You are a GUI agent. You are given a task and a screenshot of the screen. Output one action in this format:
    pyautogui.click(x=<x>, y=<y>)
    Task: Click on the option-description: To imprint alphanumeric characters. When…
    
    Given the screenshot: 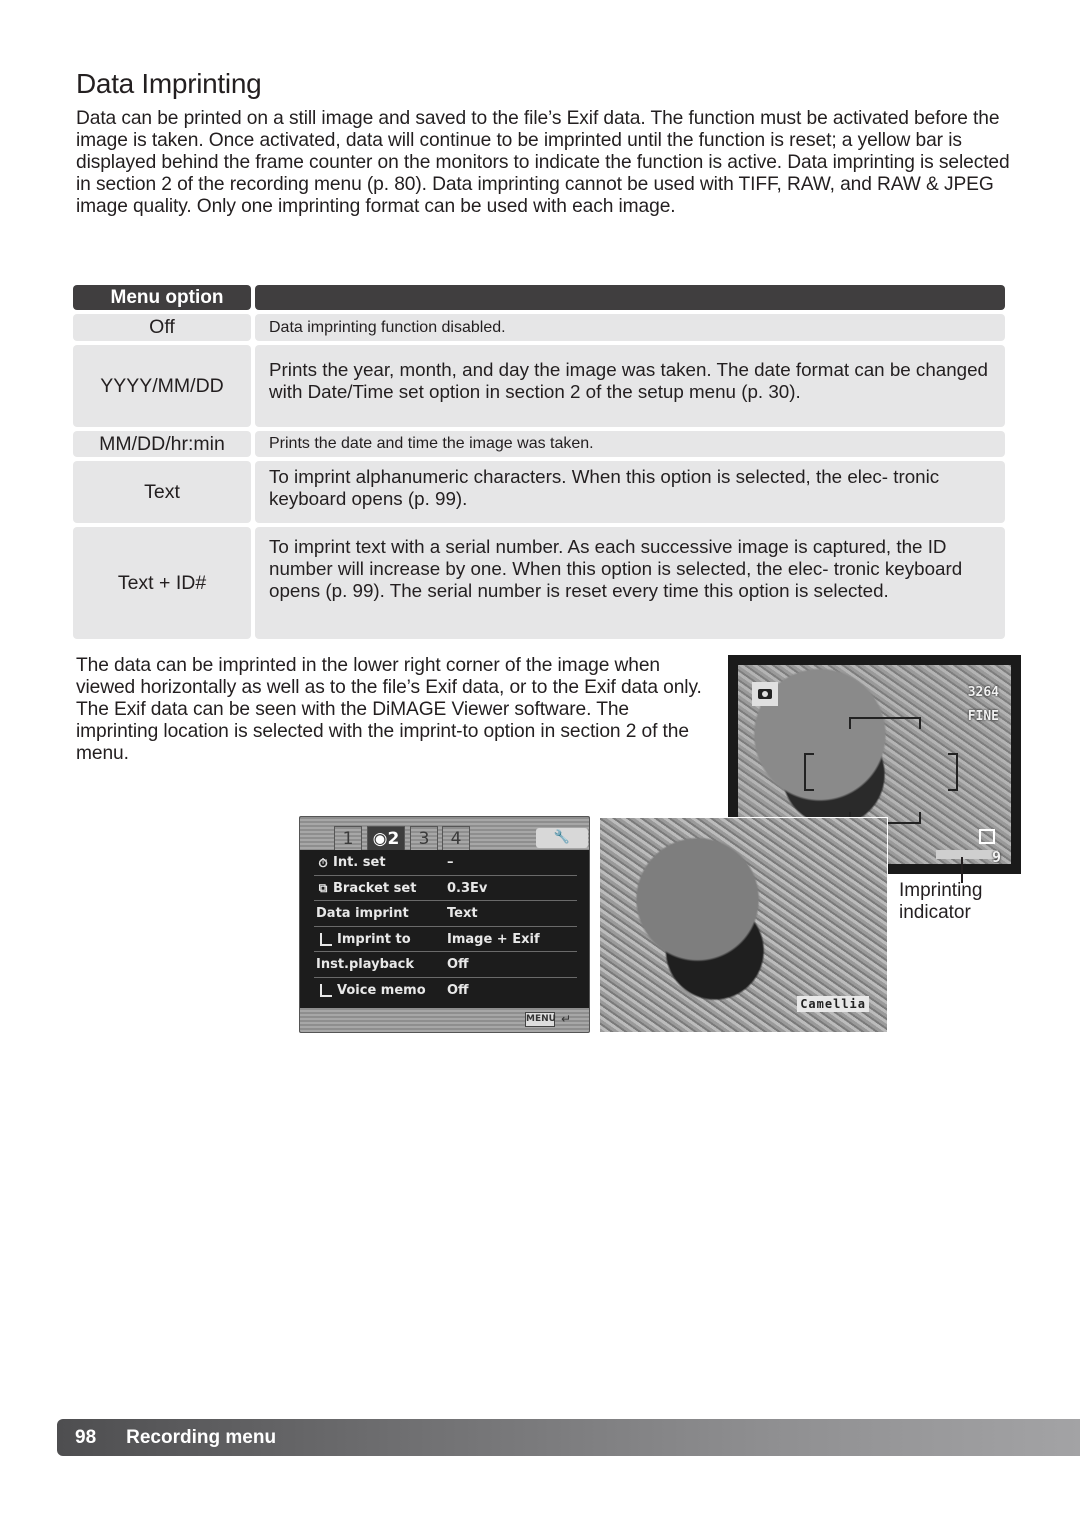 What is the action you would take?
    pyautogui.click(x=630, y=492)
    